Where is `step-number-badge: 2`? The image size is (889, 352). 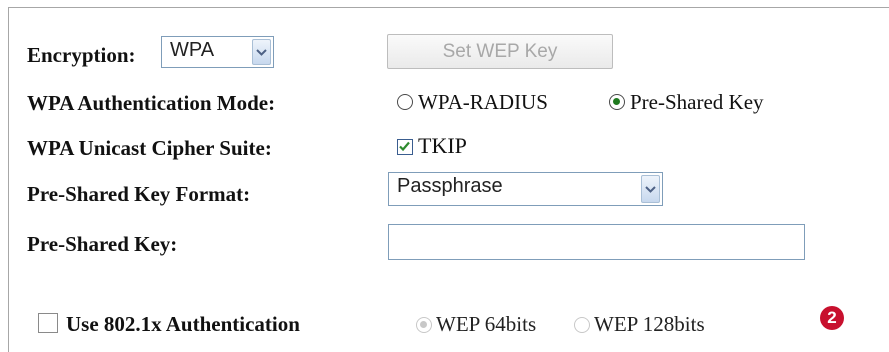
step-number-badge: 2 is located at coordinates (832, 318).